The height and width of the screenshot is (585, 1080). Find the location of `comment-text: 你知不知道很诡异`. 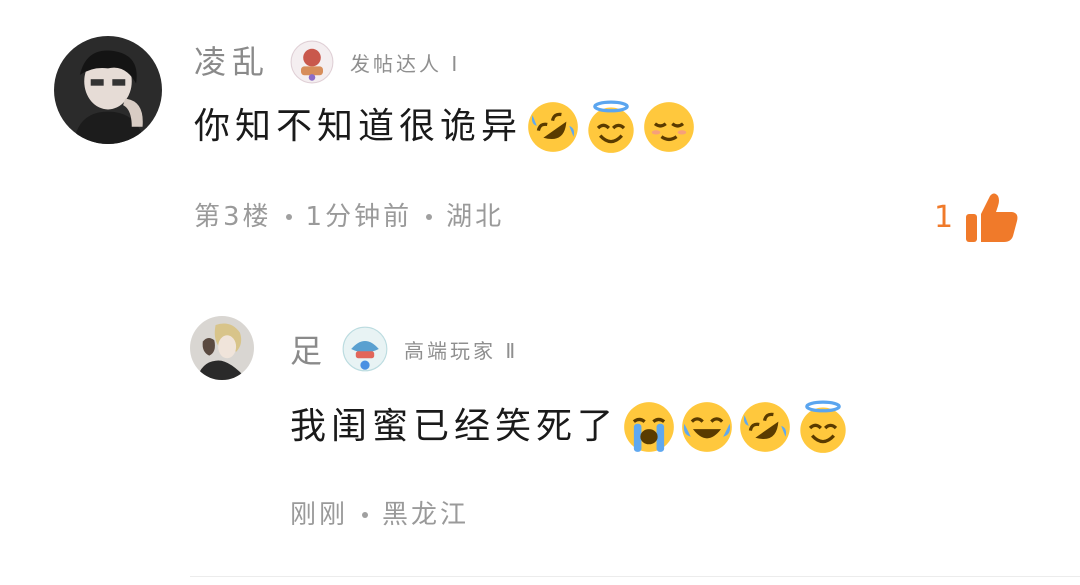

comment-text: 你知不知道很诡异 is located at coordinates (358, 126).